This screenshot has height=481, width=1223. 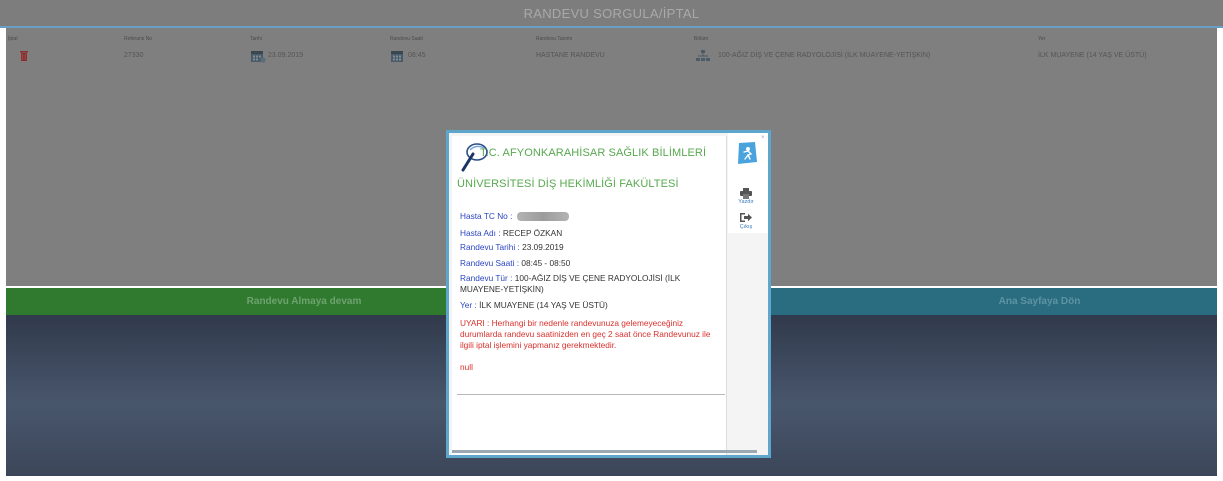 What do you see at coordinates (532, 233) in the screenshot?
I see `name-value: RECEP ÖZKAN` at bounding box center [532, 233].